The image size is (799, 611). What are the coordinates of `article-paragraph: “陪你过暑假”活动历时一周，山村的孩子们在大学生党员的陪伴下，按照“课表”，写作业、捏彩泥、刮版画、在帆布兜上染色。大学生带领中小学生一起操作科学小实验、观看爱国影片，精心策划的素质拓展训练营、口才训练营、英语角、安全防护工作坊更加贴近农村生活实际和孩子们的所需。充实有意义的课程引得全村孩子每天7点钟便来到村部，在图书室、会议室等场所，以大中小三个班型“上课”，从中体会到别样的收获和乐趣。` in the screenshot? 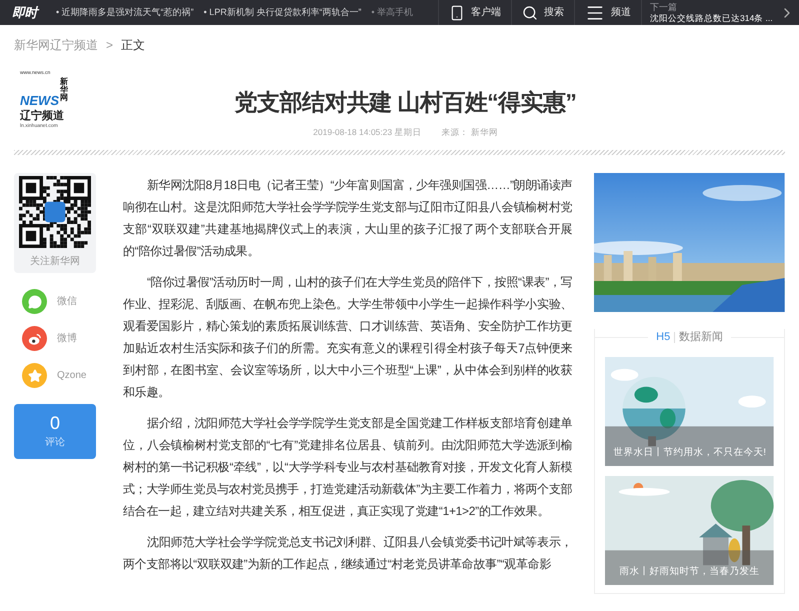 It's located at (347, 337).